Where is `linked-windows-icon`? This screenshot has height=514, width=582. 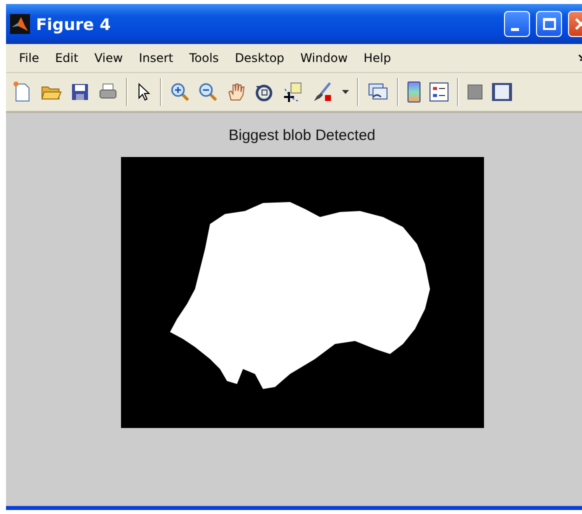
linked-windows-icon is located at coordinates (378, 92).